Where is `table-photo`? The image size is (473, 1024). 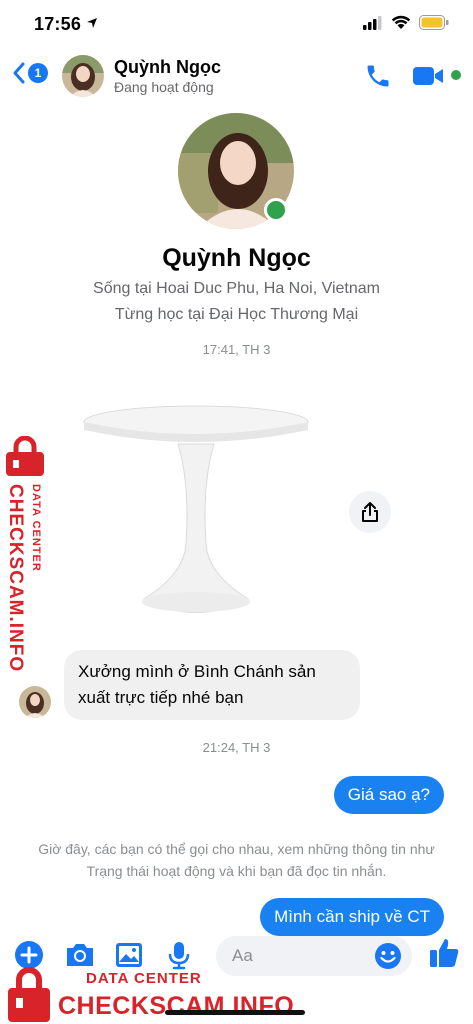 table-photo is located at coordinates (196, 510).